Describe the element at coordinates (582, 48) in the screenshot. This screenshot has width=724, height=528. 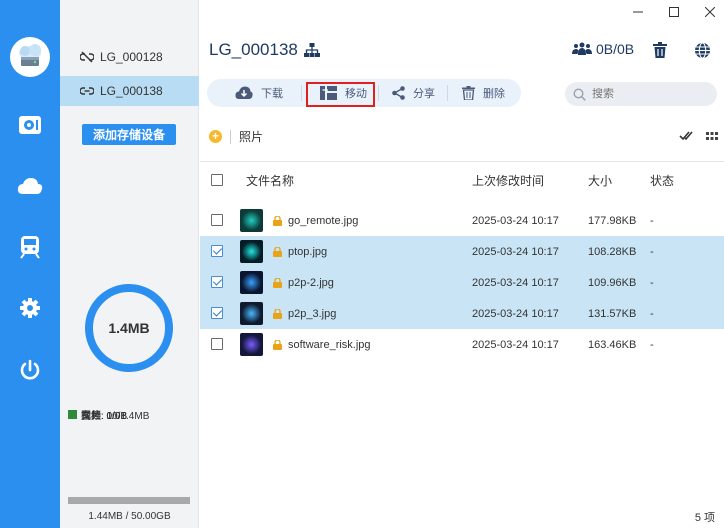
I see `users-icon` at that location.